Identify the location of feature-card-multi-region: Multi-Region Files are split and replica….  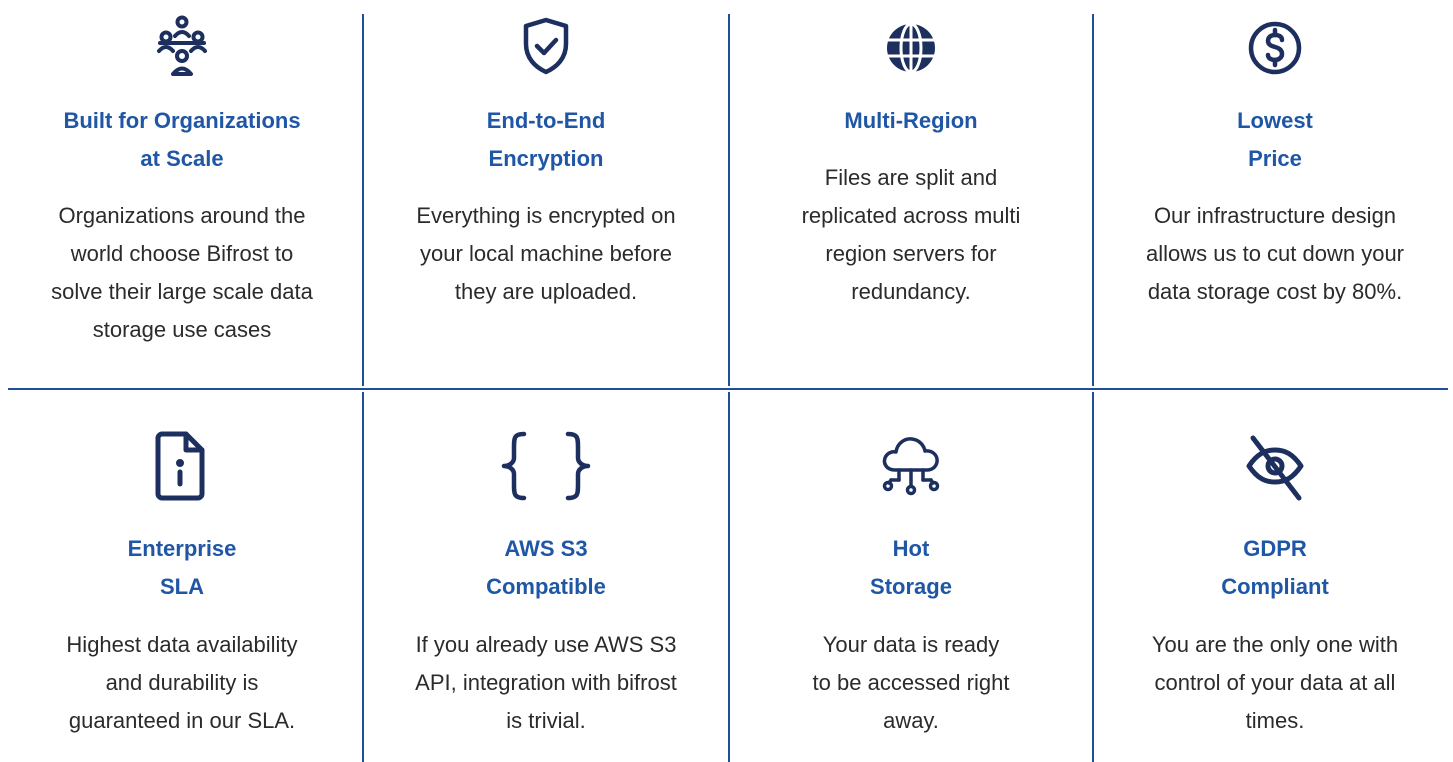
(911, 195).